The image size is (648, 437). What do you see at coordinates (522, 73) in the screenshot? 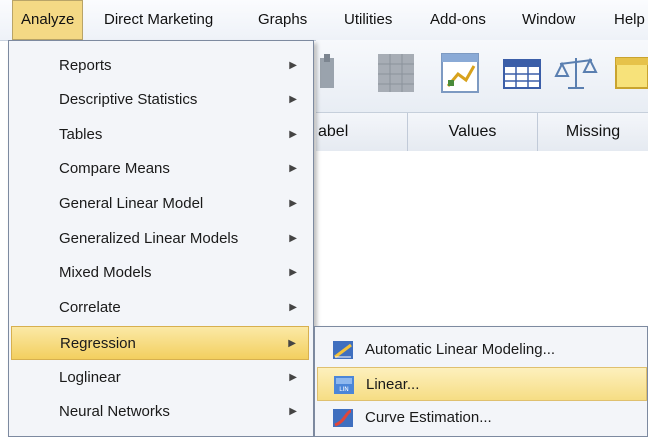
I see `toolbar-table-icon` at bounding box center [522, 73].